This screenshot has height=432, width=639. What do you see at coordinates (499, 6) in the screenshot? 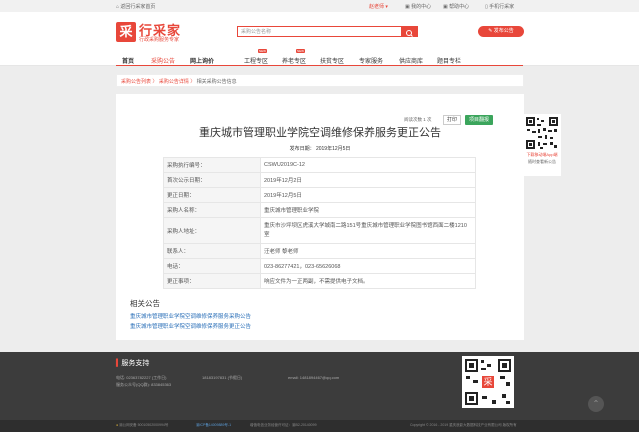
I see `mobile-link: ▯ 手机行采家` at bounding box center [499, 6].